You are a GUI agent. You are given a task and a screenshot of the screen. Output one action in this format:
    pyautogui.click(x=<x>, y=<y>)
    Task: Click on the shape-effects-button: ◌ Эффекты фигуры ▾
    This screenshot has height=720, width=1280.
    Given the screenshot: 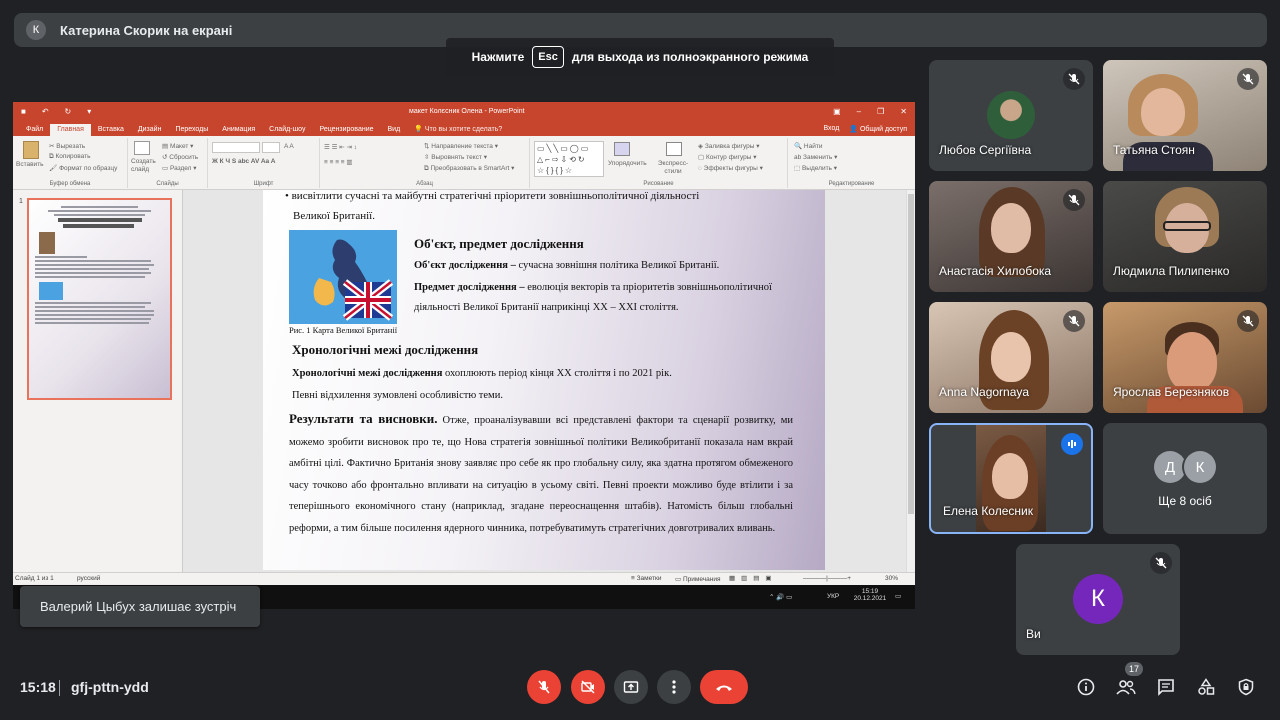 What is the action you would take?
    pyautogui.click(x=730, y=168)
    